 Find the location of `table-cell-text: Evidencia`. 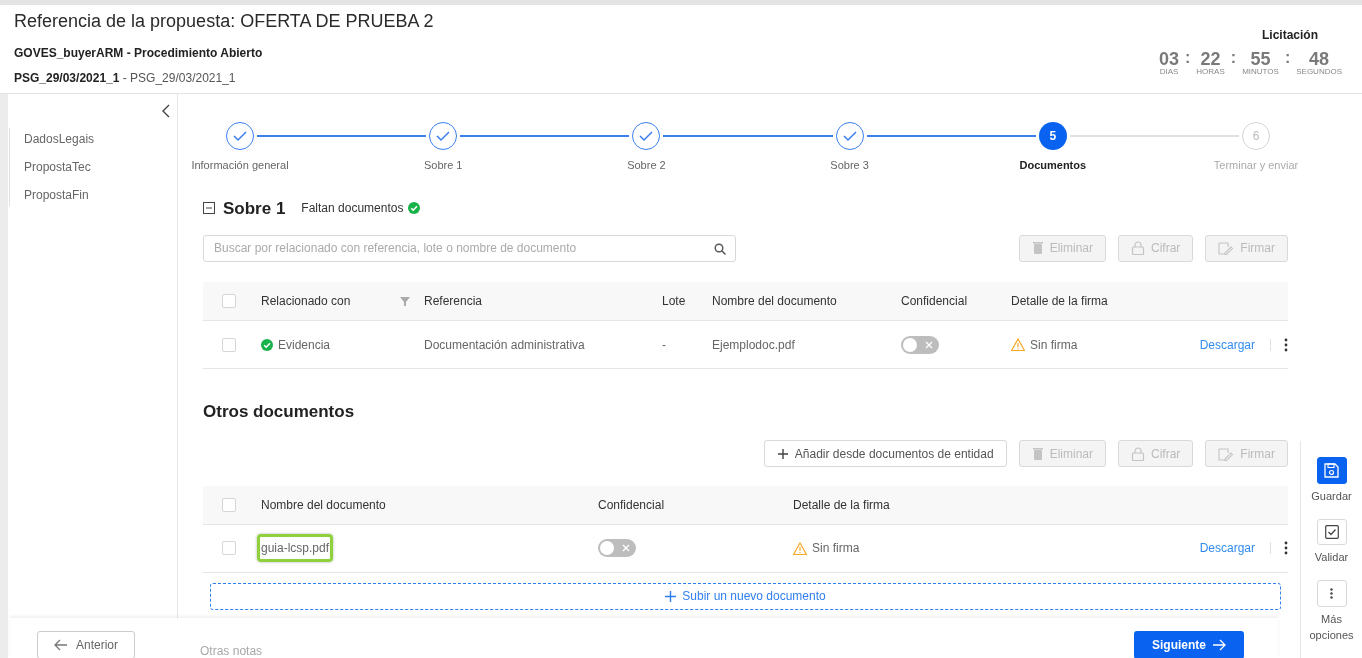

table-cell-text: Evidencia is located at coordinates (304, 345).